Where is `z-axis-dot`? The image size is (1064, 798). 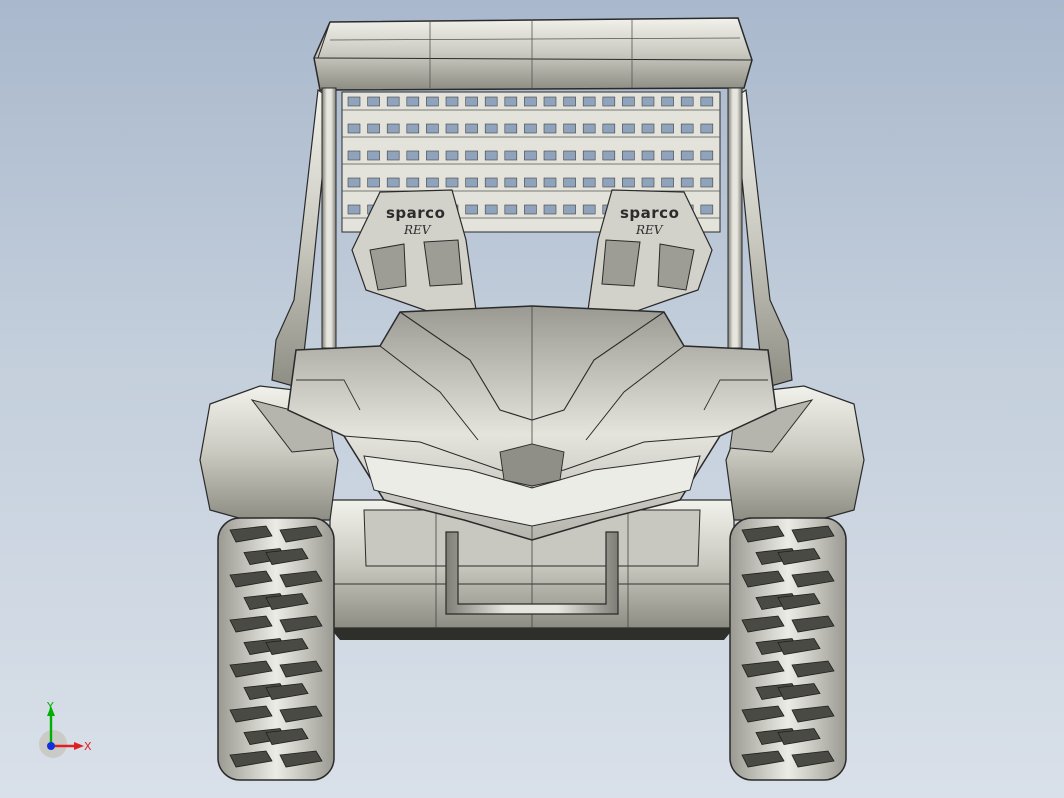
z-axis-dot is located at coordinates (51, 746).